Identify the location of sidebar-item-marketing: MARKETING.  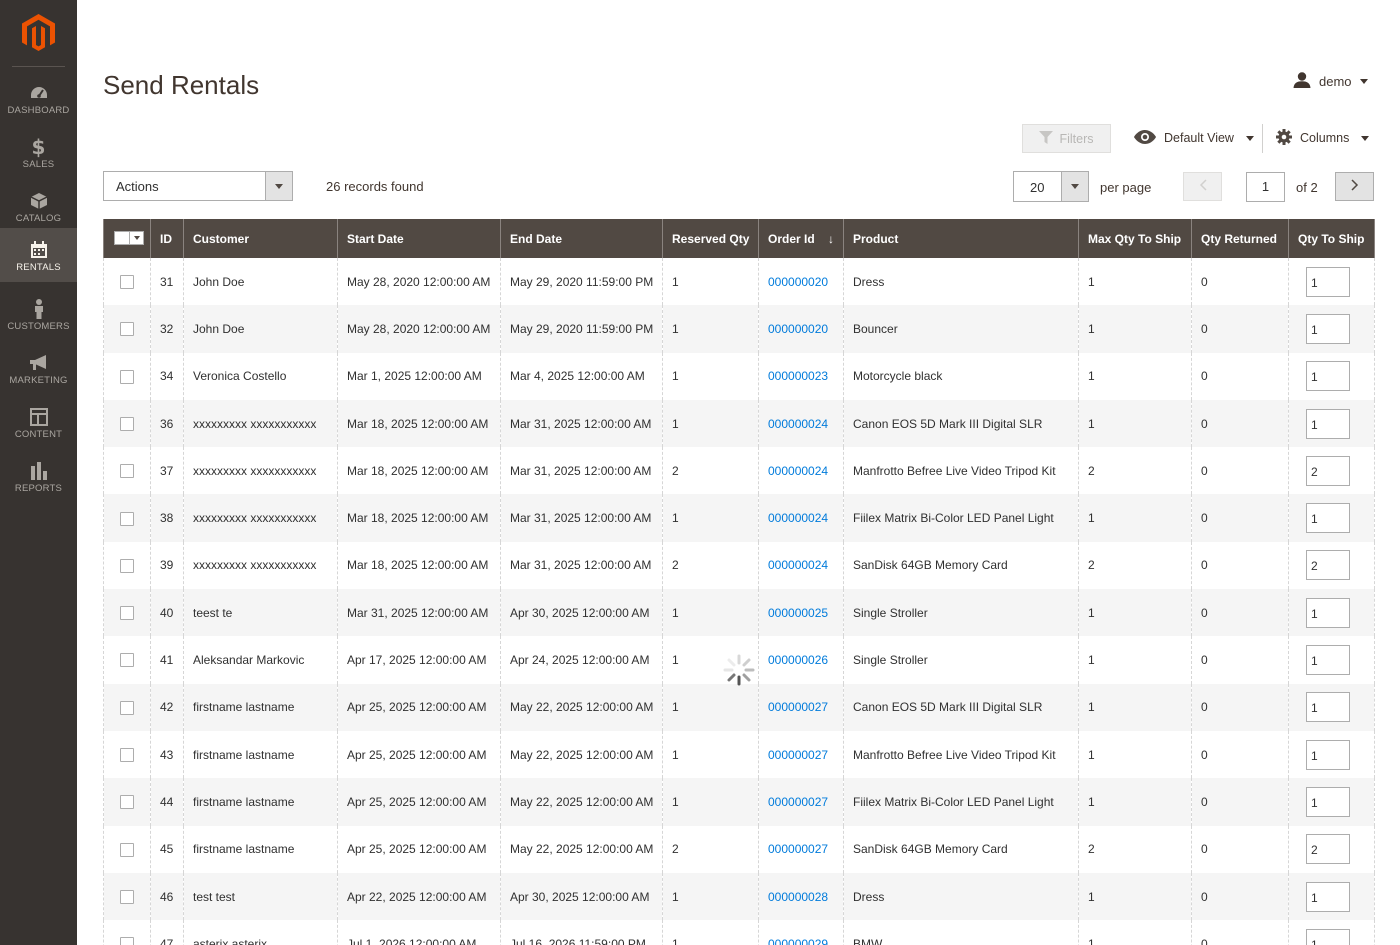
(38, 368).